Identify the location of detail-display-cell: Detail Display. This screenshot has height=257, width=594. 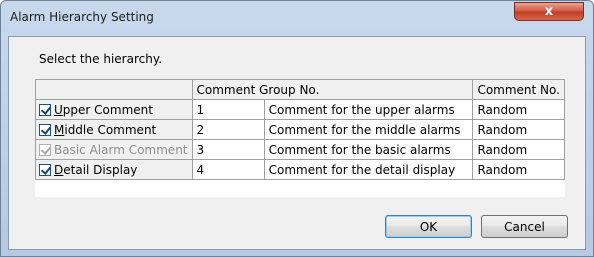
(114, 169).